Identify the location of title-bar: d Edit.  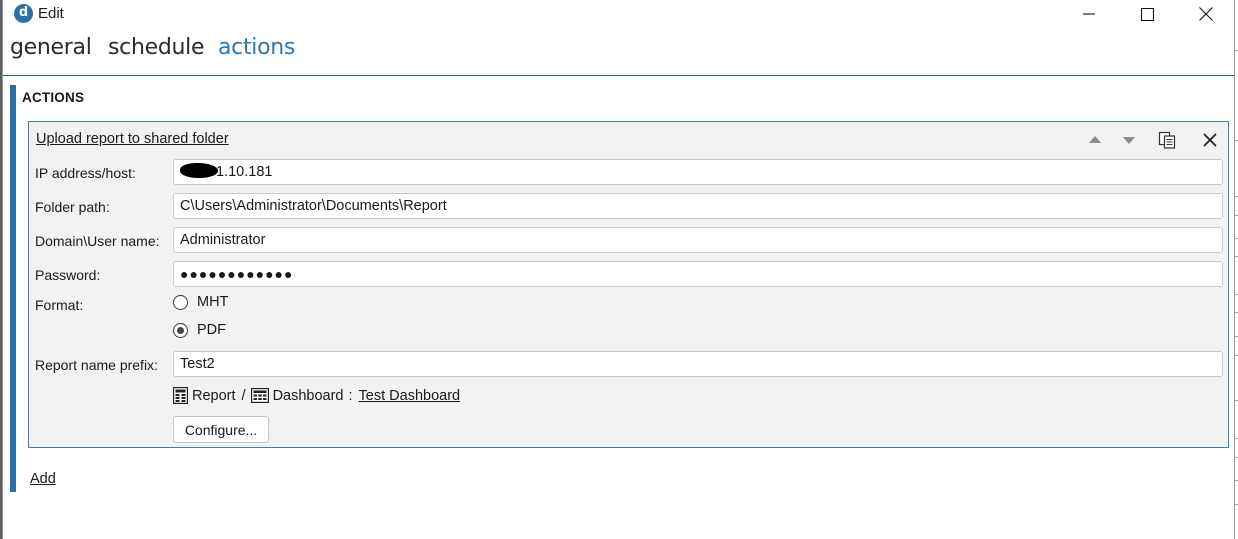
(618, 14).